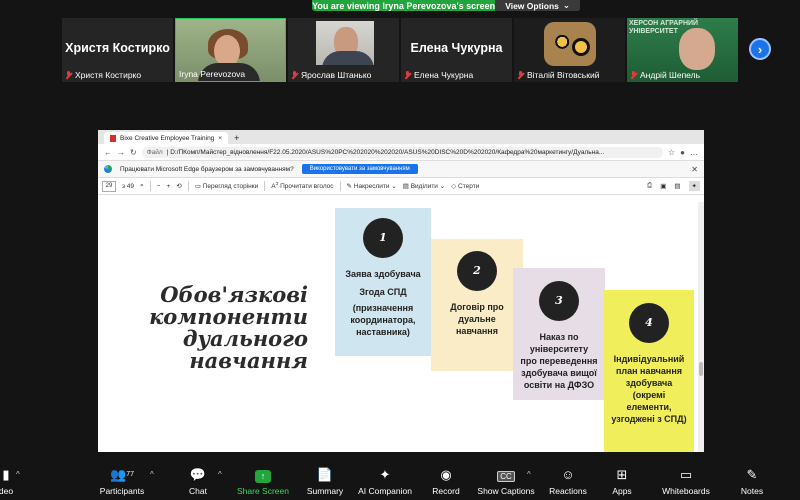  Describe the element at coordinates (424, 186) in the screenshot. I see `highlight-button: ▤ Виділити ⌄` at that location.